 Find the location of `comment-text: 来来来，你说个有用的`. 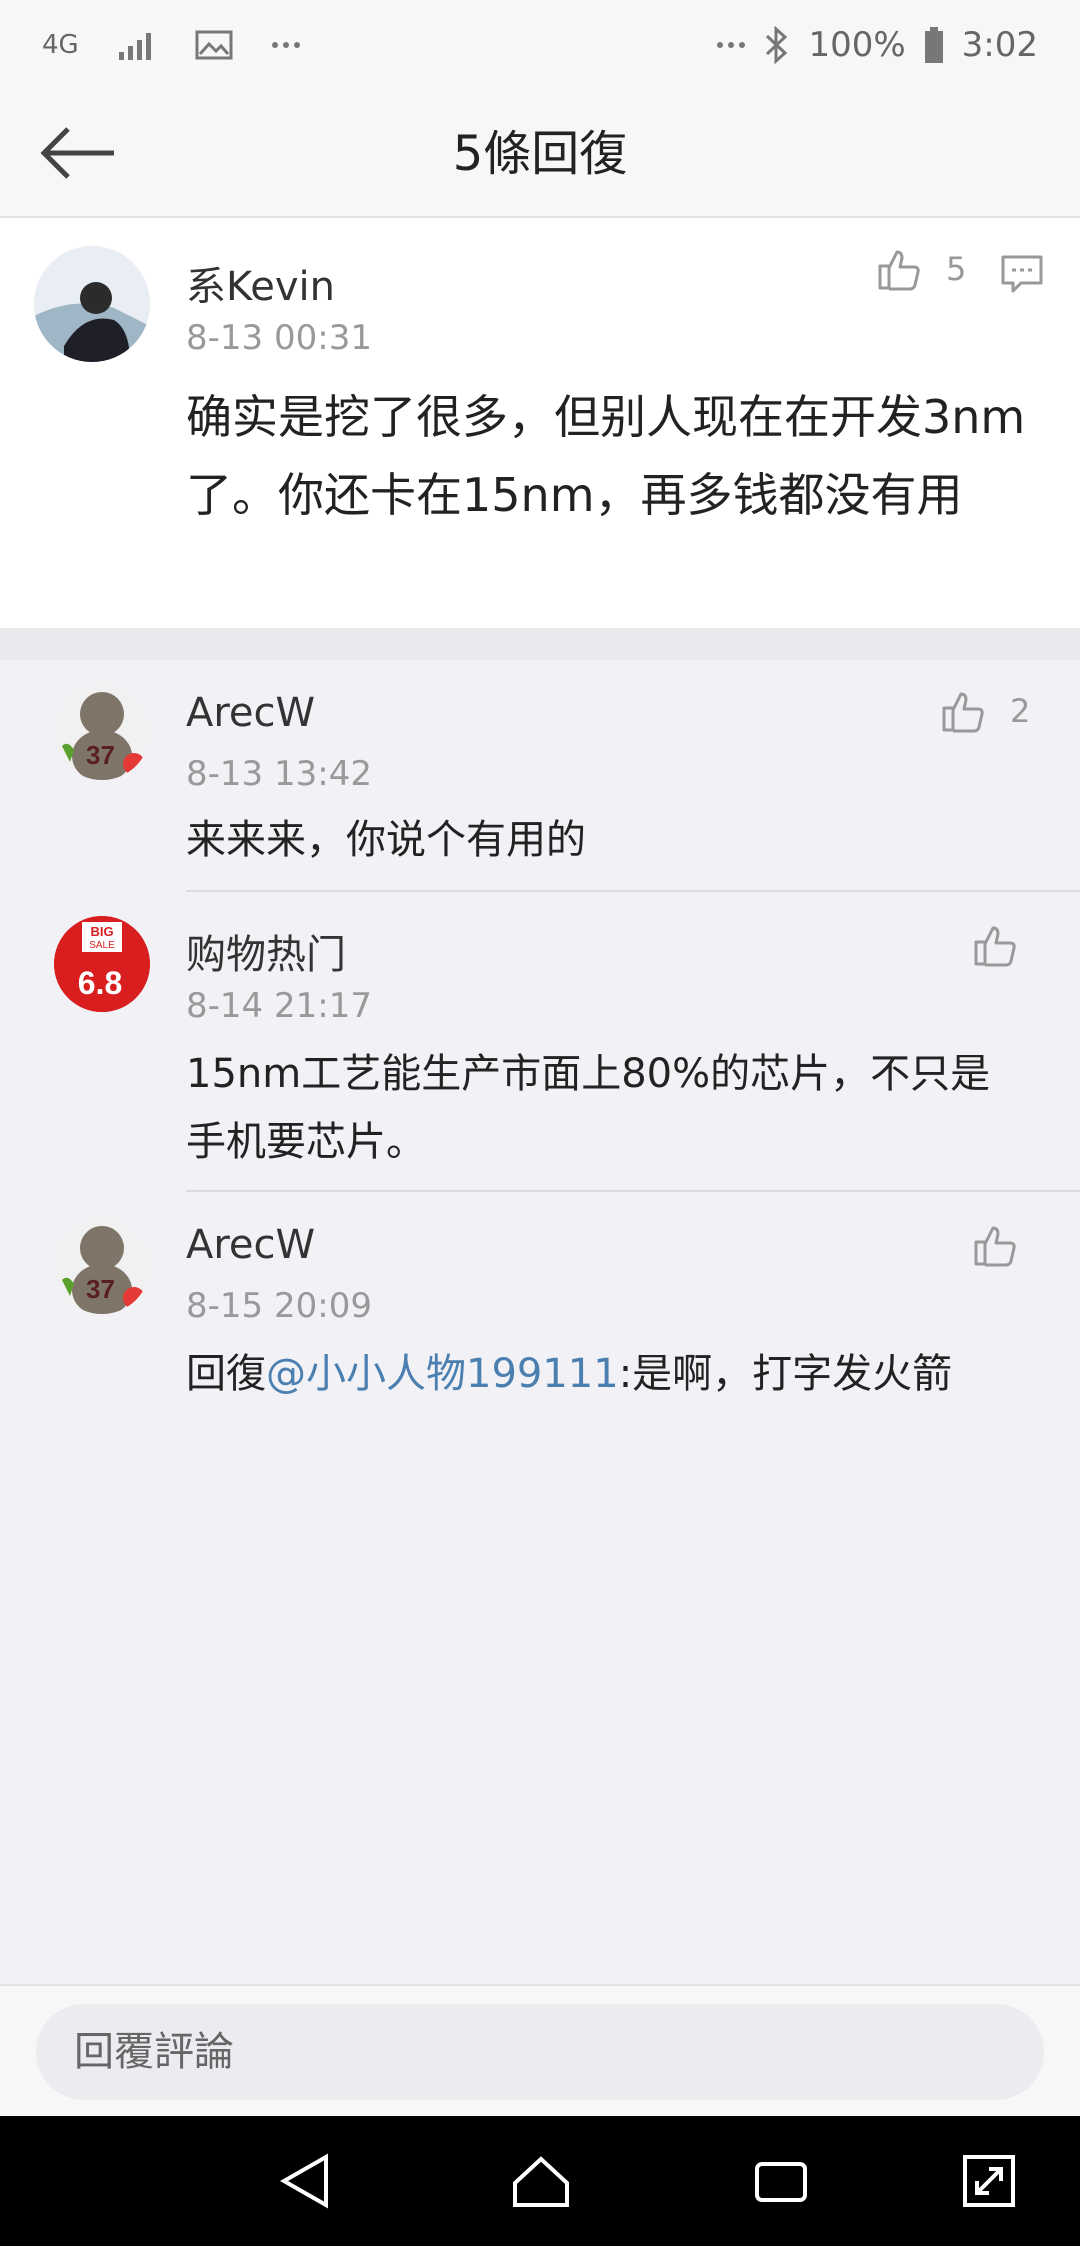

comment-text: 来来来，你说个有用的 is located at coordinates (386, 840).